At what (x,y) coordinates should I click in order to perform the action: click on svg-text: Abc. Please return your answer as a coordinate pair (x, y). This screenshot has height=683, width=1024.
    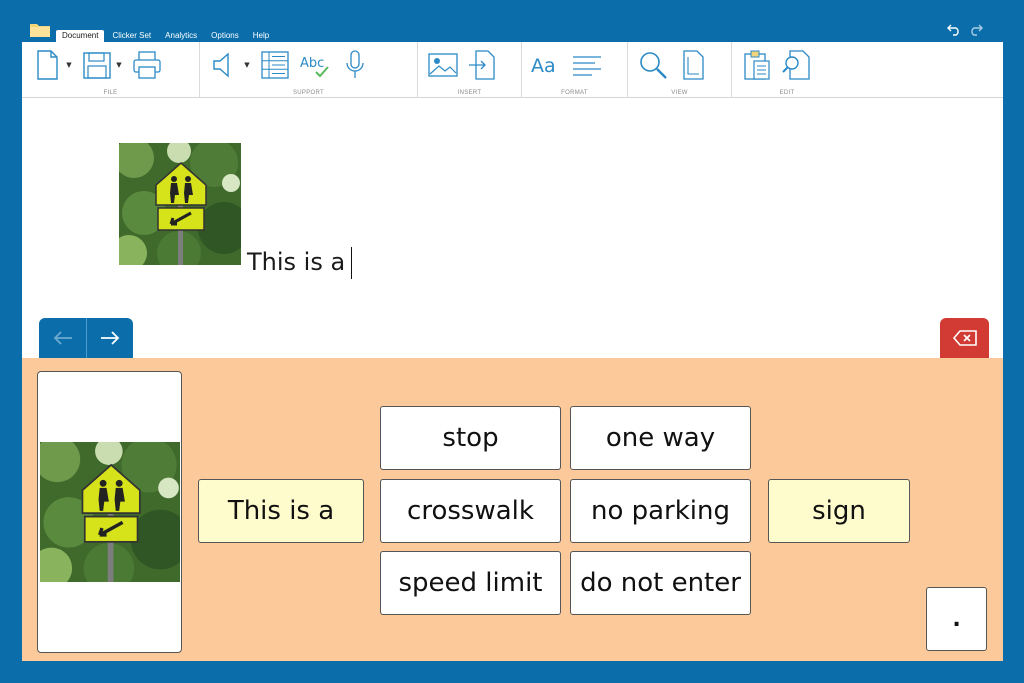
    Looking at the image, I should click on (312, 63).